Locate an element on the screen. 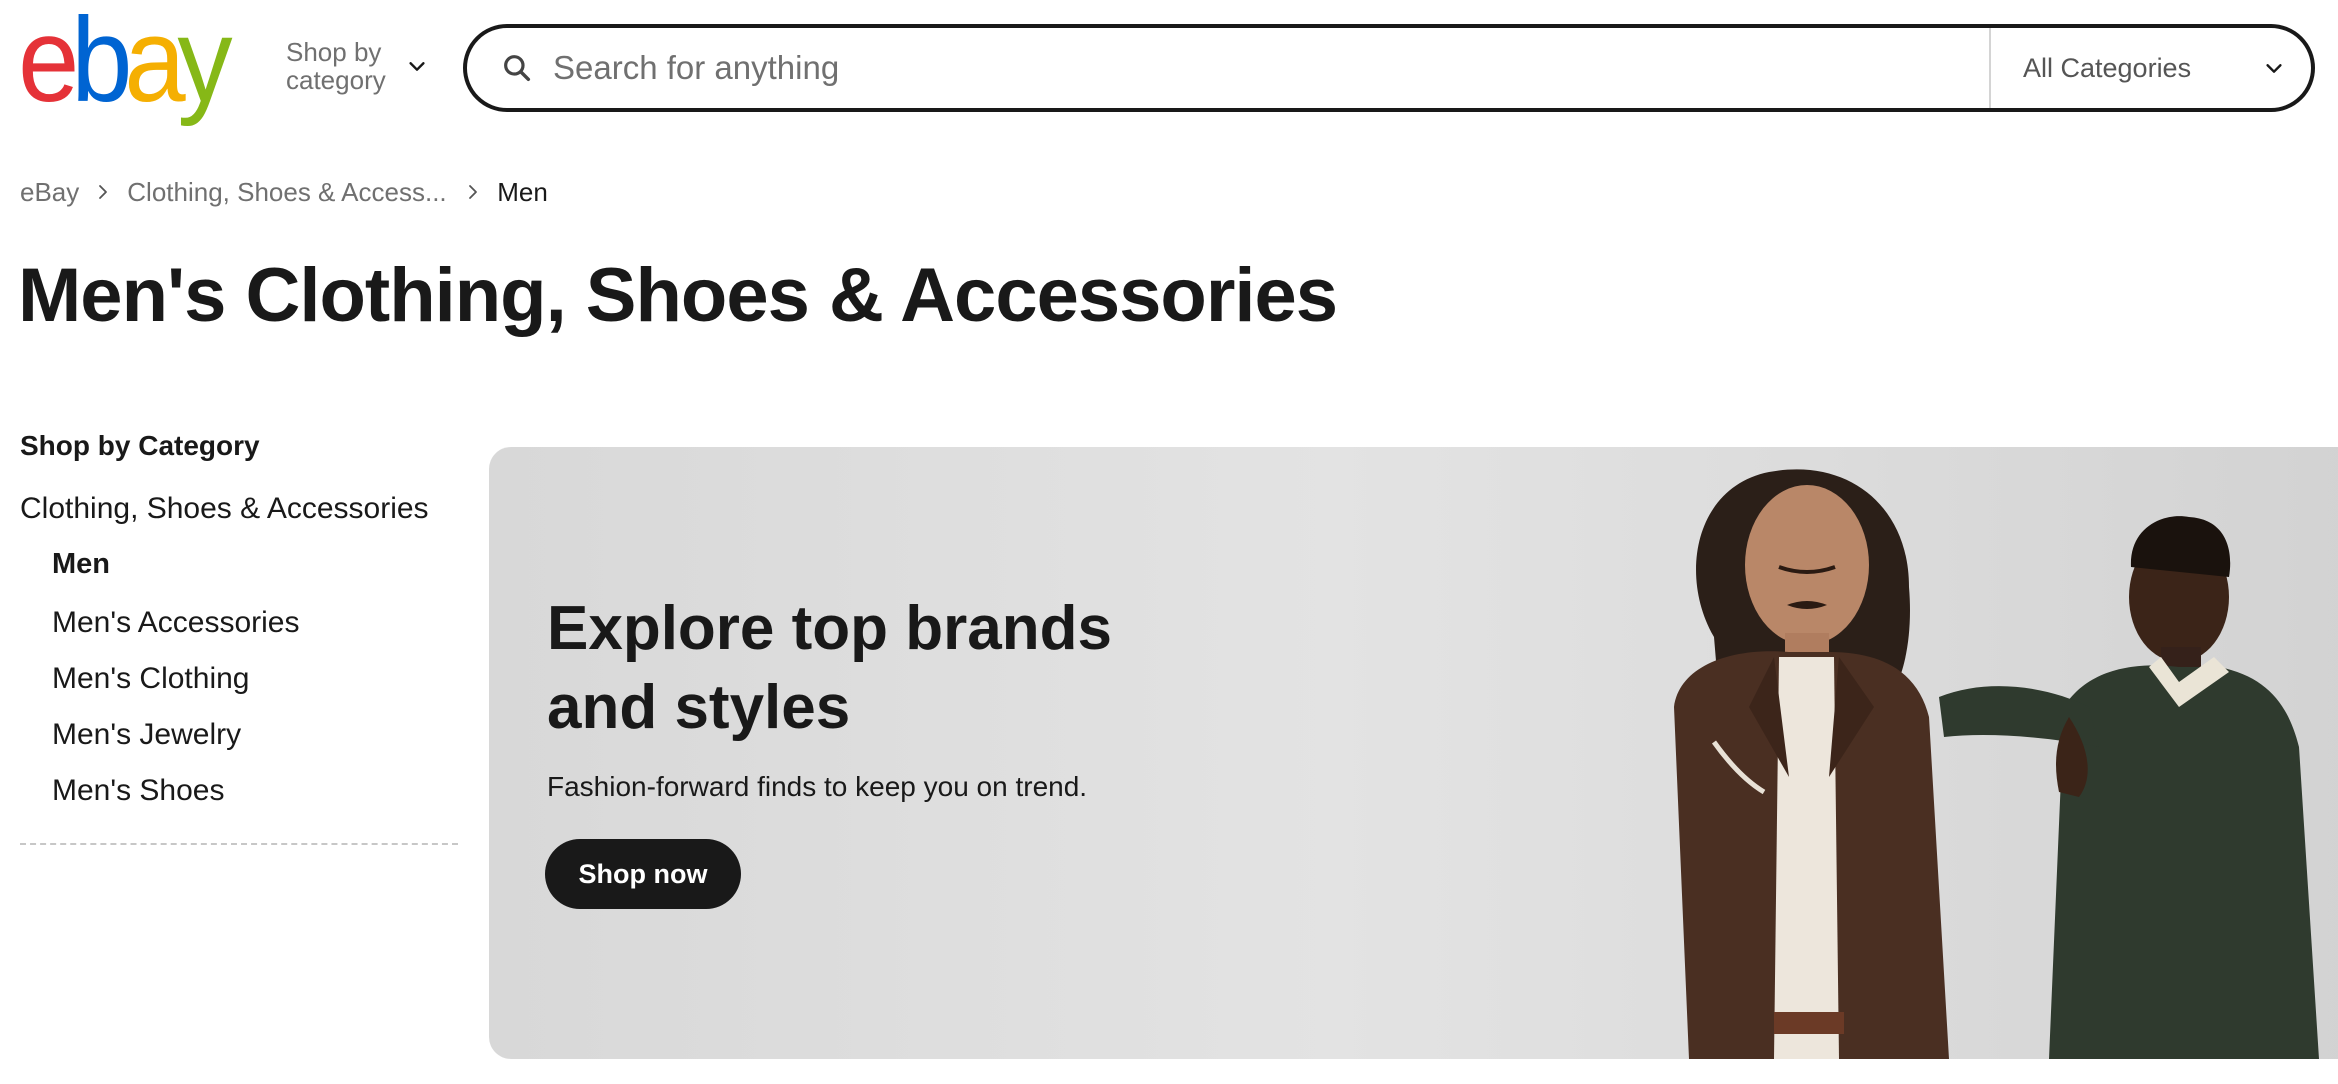 This screenshot has height=1084, width=2338. site-header: e b a y Shop by category All Categories is located at coordinates (1169, 65).